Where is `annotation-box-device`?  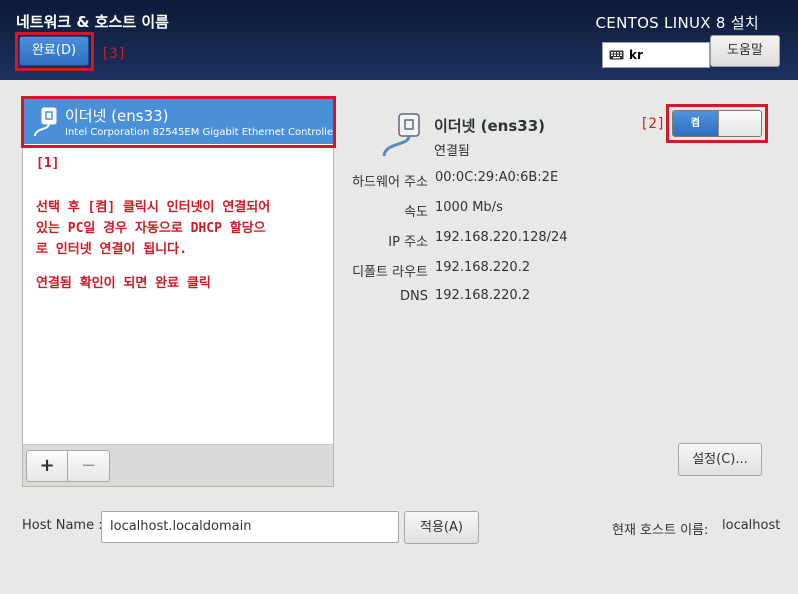 annotation-box-device is located at coordinates (178, 122).